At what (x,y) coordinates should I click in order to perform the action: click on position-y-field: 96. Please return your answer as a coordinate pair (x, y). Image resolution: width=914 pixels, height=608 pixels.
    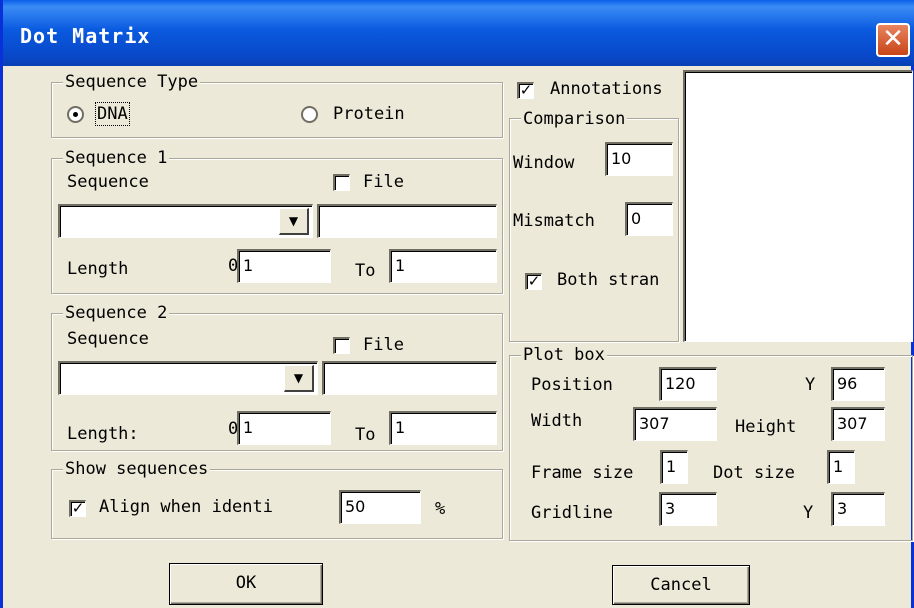
    Looking at the image, I should click on (858, 384).